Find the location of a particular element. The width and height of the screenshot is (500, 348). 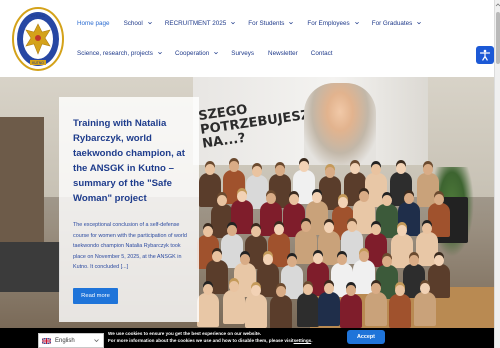

nav-item-surveys: Surveys is located at coordinates (242, 53).